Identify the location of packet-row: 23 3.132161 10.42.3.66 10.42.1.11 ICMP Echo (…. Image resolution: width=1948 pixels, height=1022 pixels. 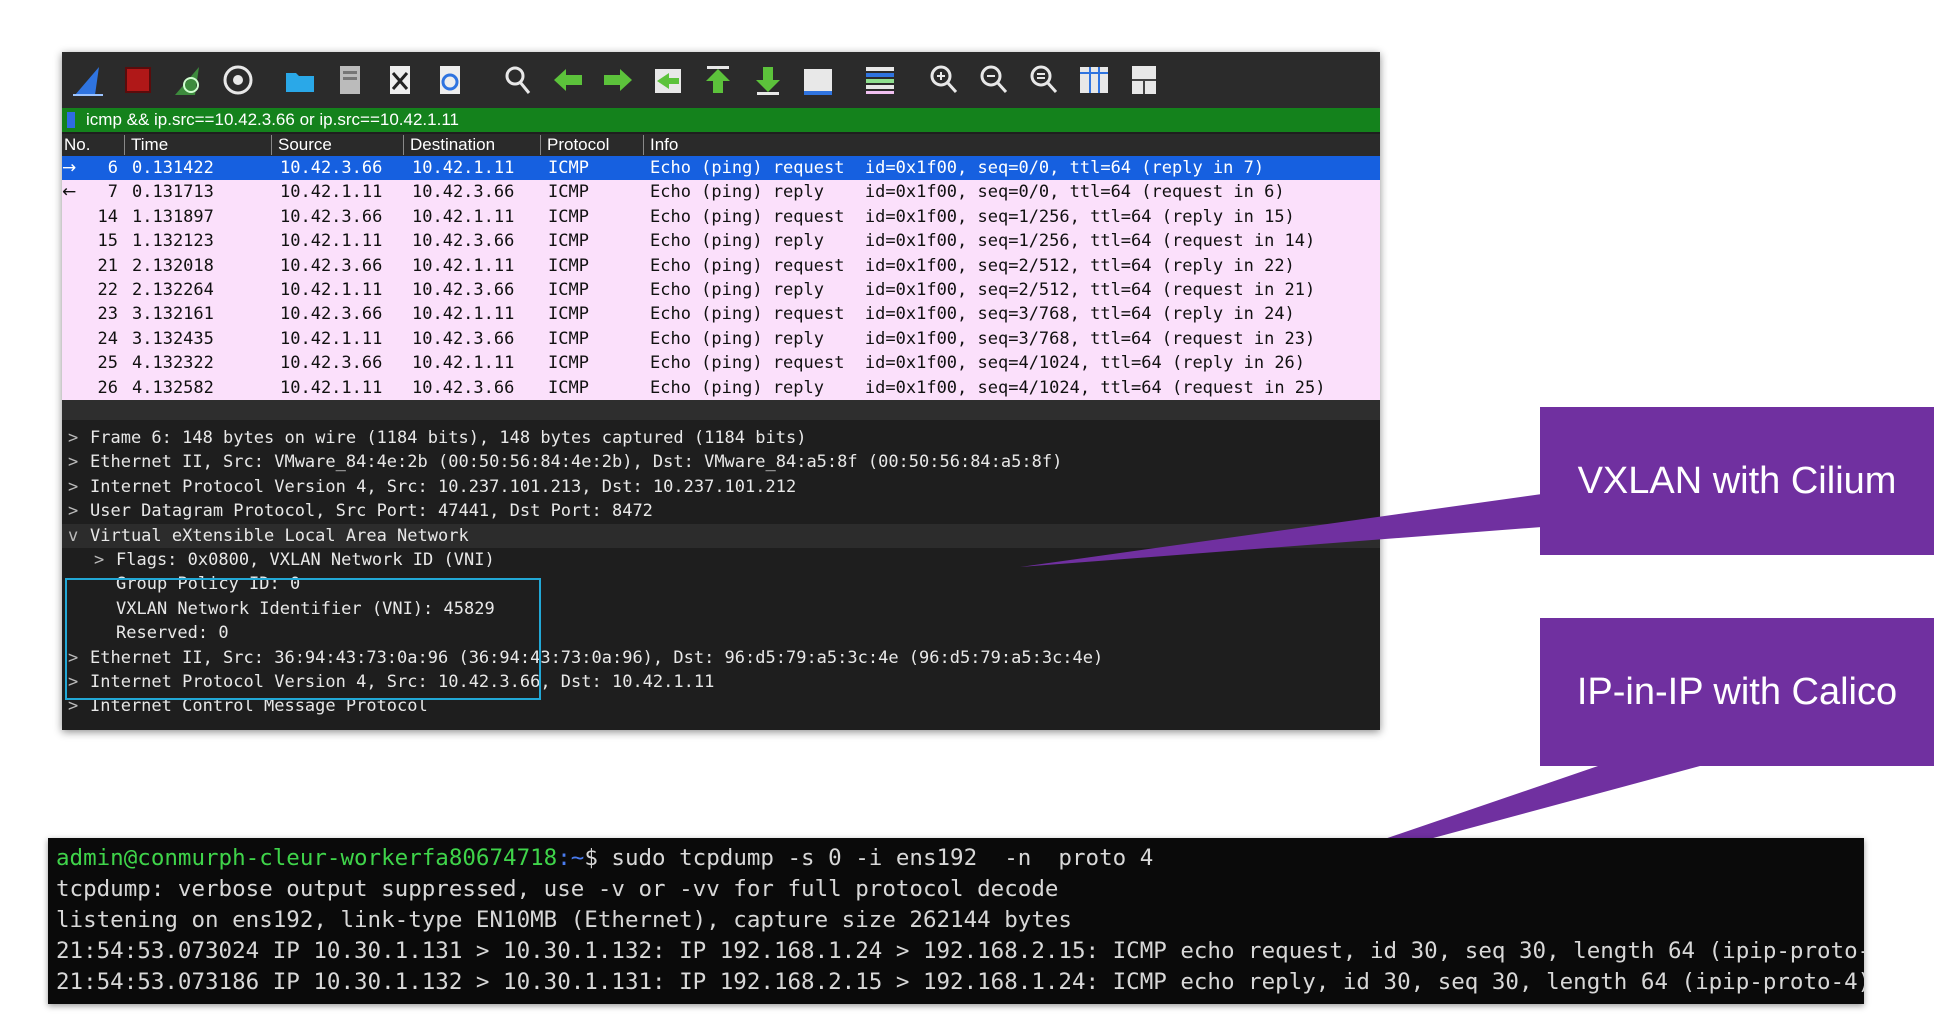
(721, 314).